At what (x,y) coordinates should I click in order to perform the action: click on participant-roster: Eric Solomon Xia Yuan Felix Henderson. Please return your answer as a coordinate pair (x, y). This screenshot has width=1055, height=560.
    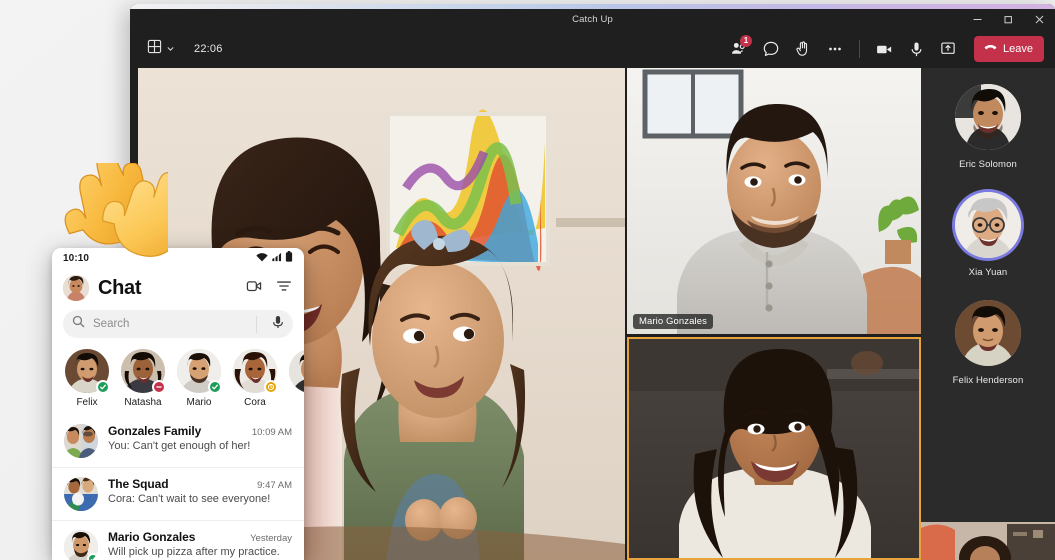
    Looking at the image, I should click on (988, 314).